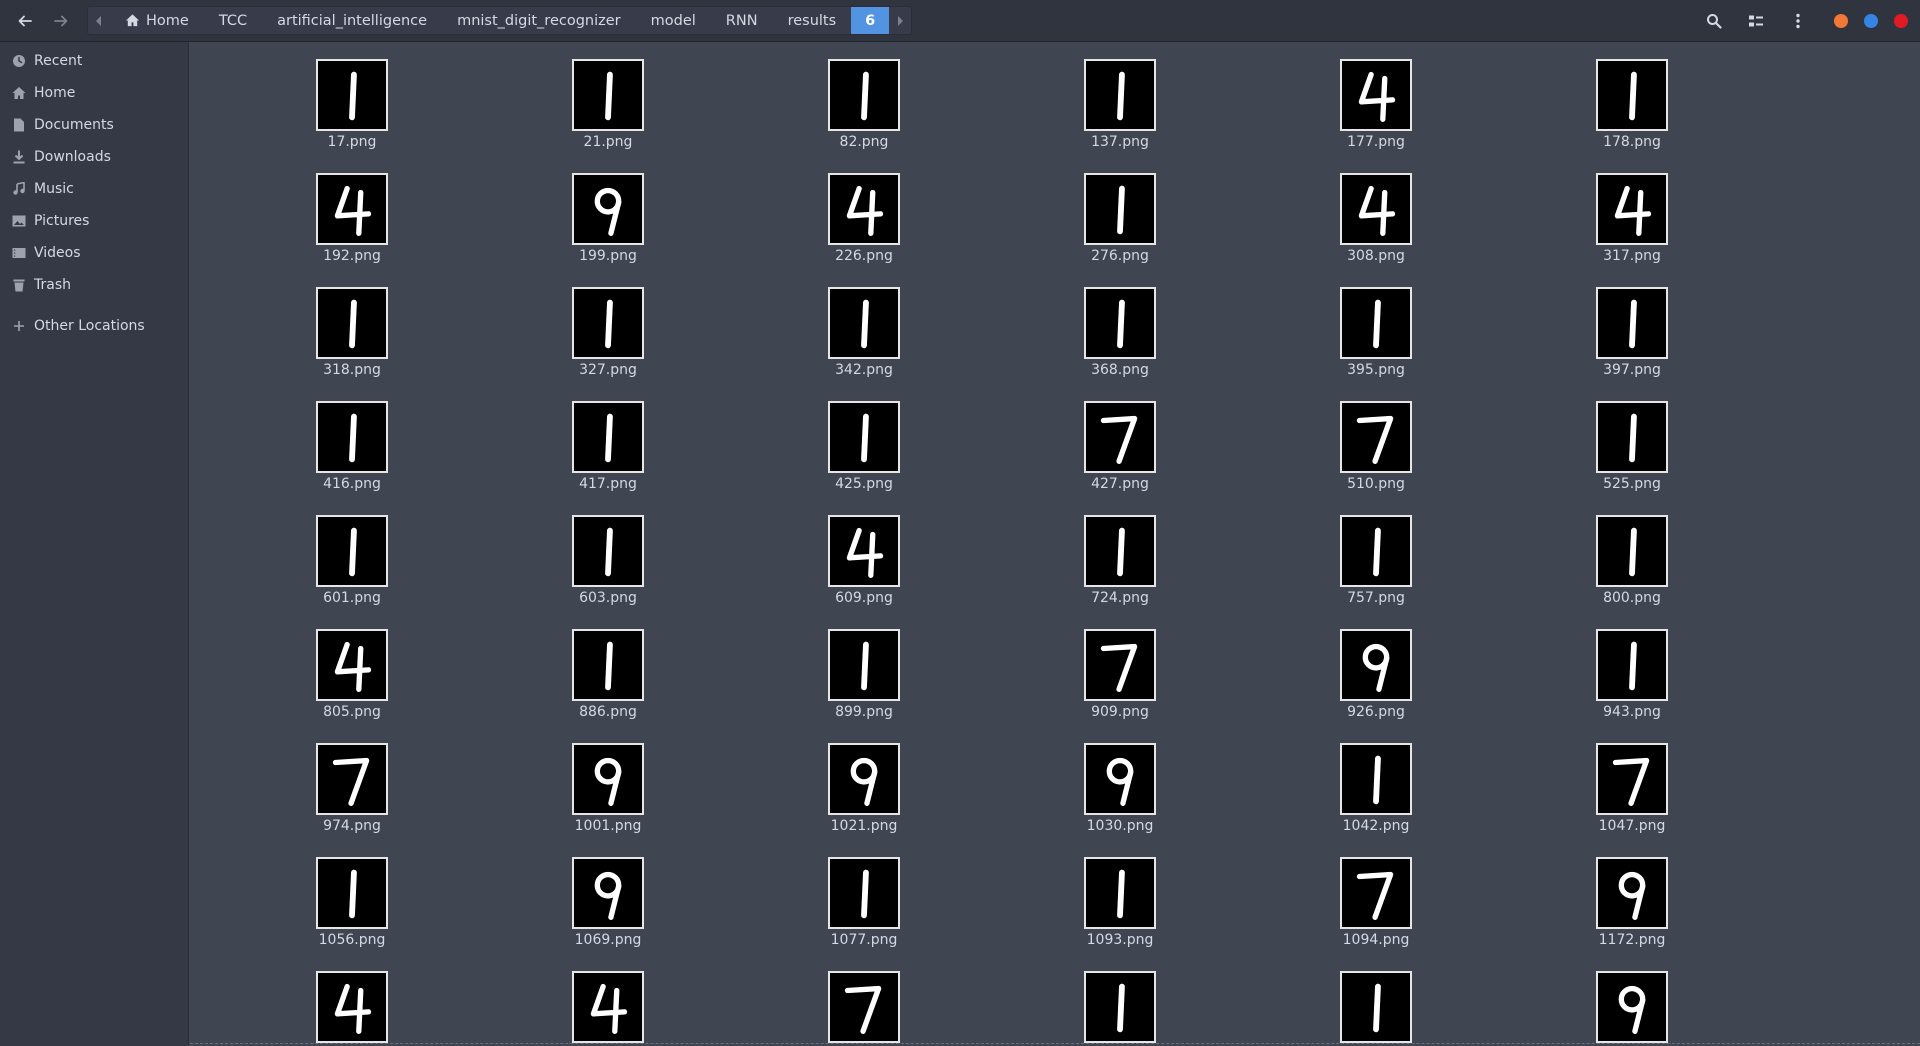 The image size is (1920, 1046). Describe the element at coordinates (604, 98) in the screenshot. I see `file-item: 21.png` at that location.